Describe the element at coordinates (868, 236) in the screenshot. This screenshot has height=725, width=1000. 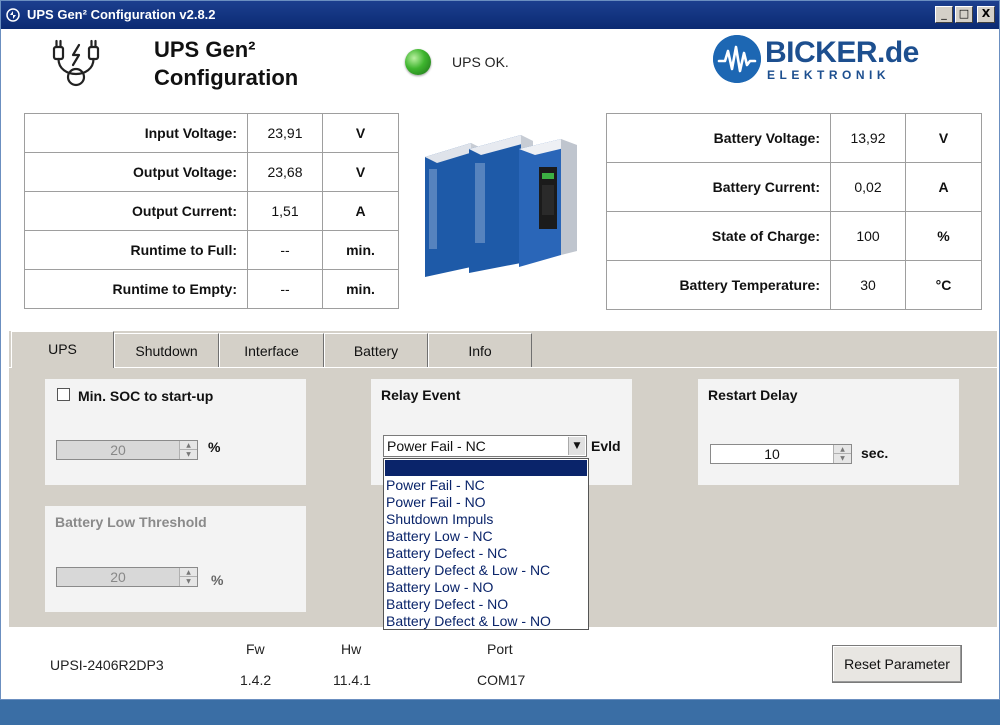
I see `reading-value: 100` at that location.